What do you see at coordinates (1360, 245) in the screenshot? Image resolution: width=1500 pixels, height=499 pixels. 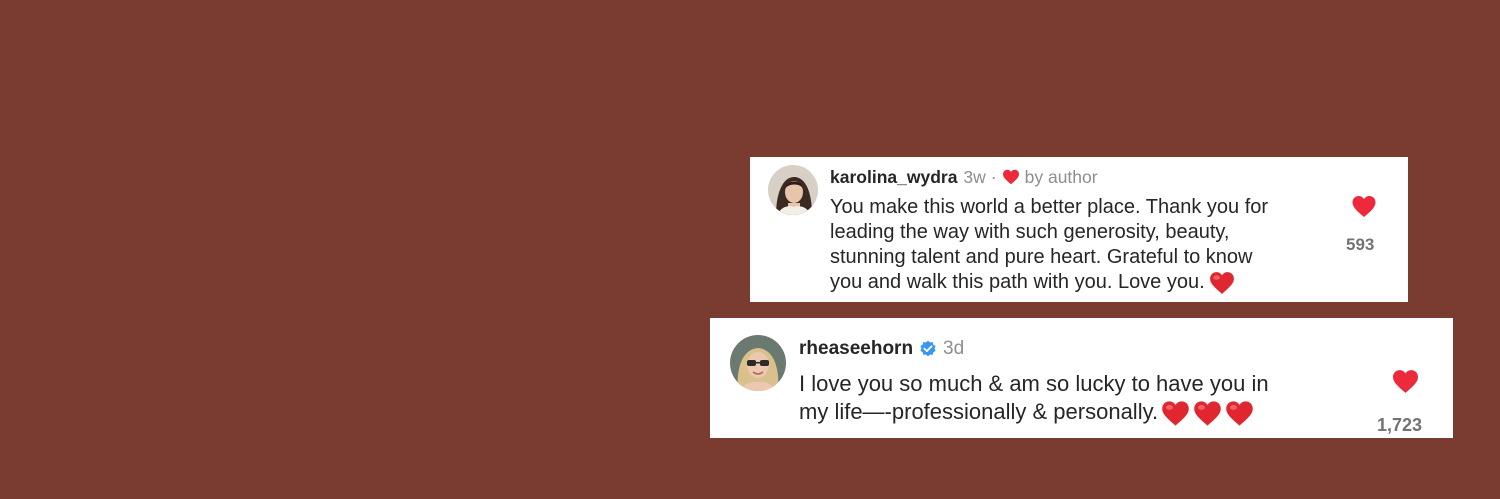 I see `like-count: 593` at bounding box center [1360, 245].